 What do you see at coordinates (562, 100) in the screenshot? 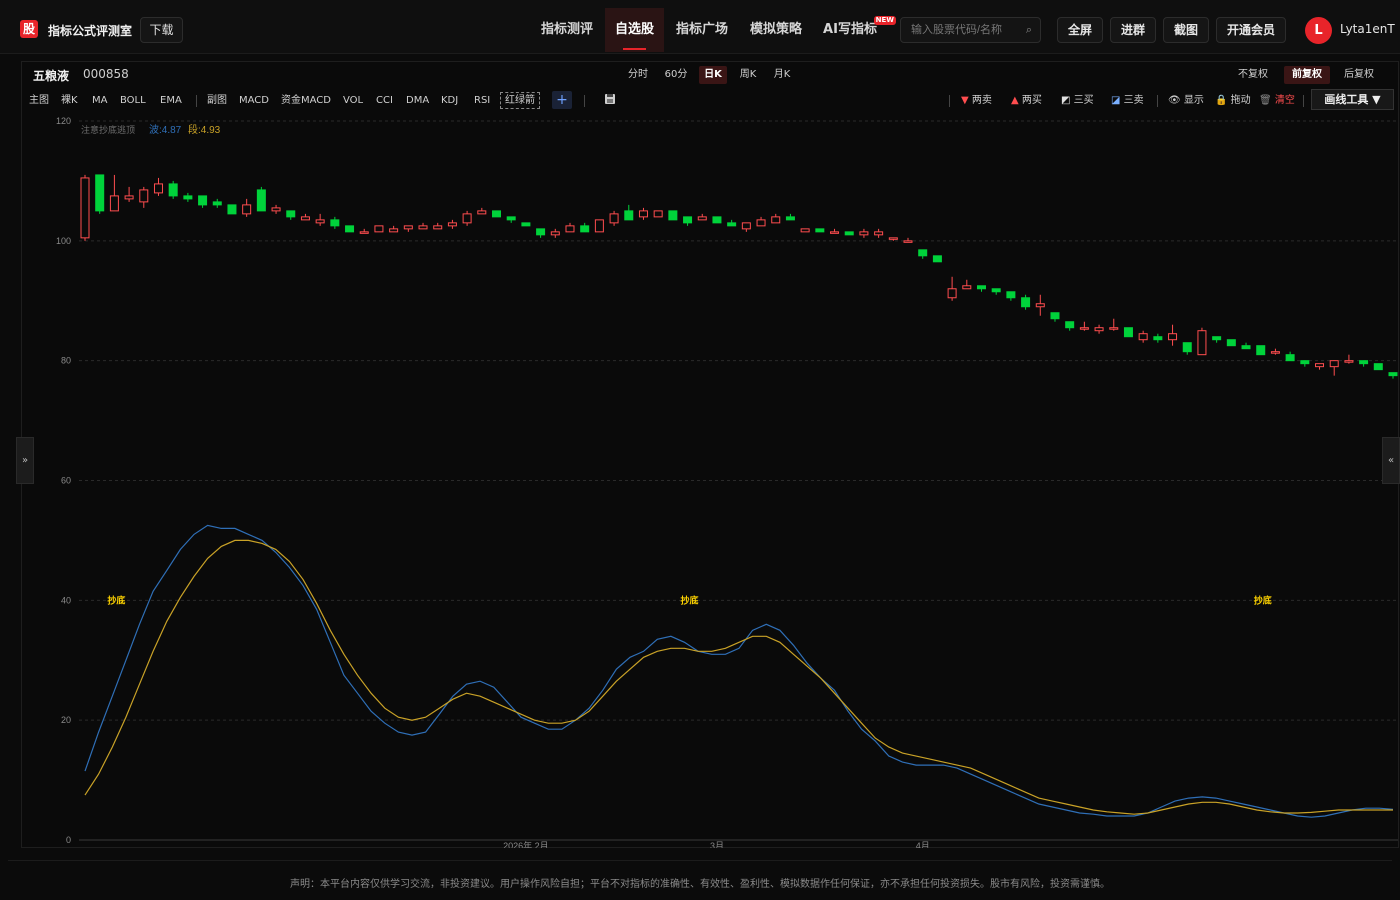
I see `add-indicator-button: +` at bounding box center [562, 100].